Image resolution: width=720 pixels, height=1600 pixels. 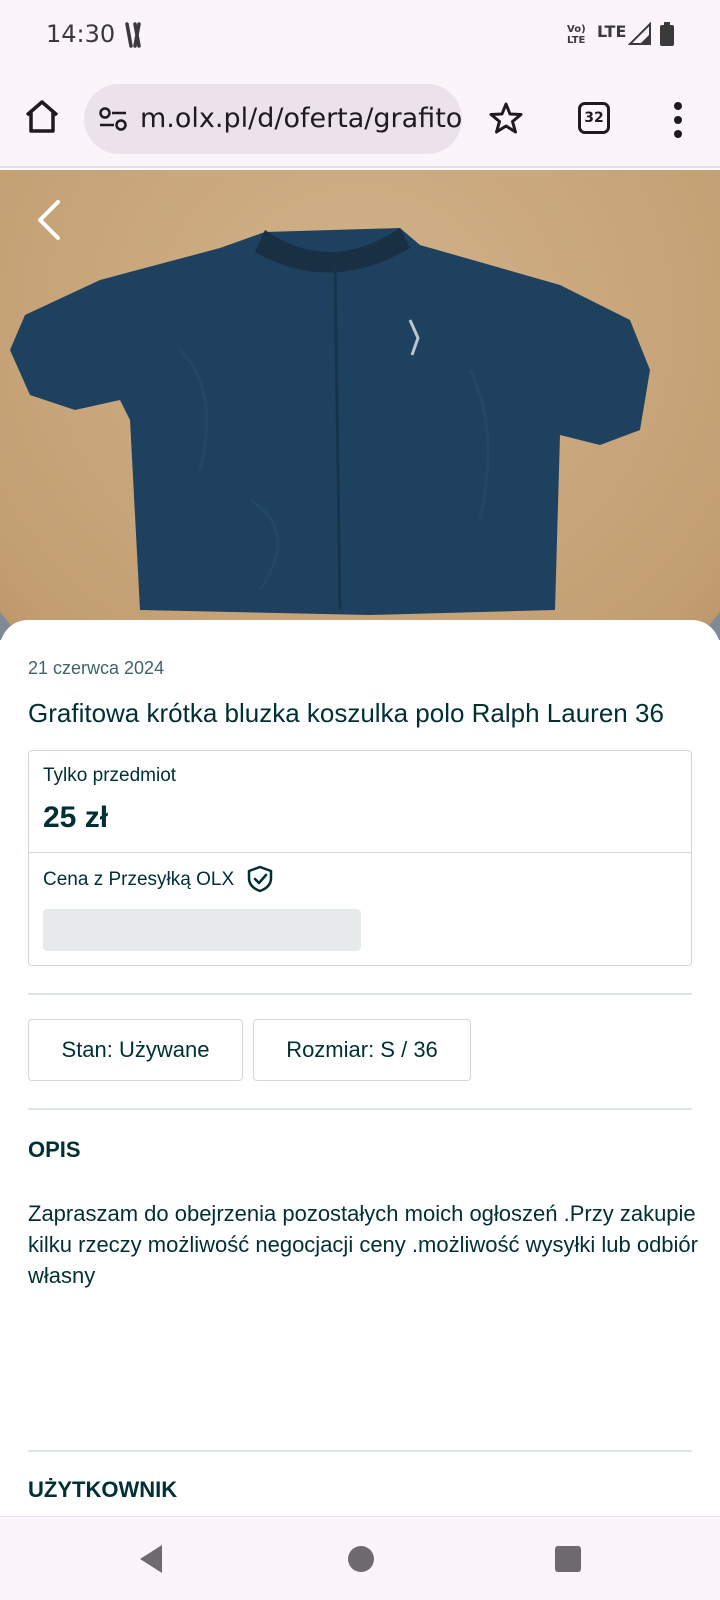 What do you see at coordinates (110, 775) in the screenshot?
I see `price-label: Tylko przedmiot` at bounding box center [110, 775].